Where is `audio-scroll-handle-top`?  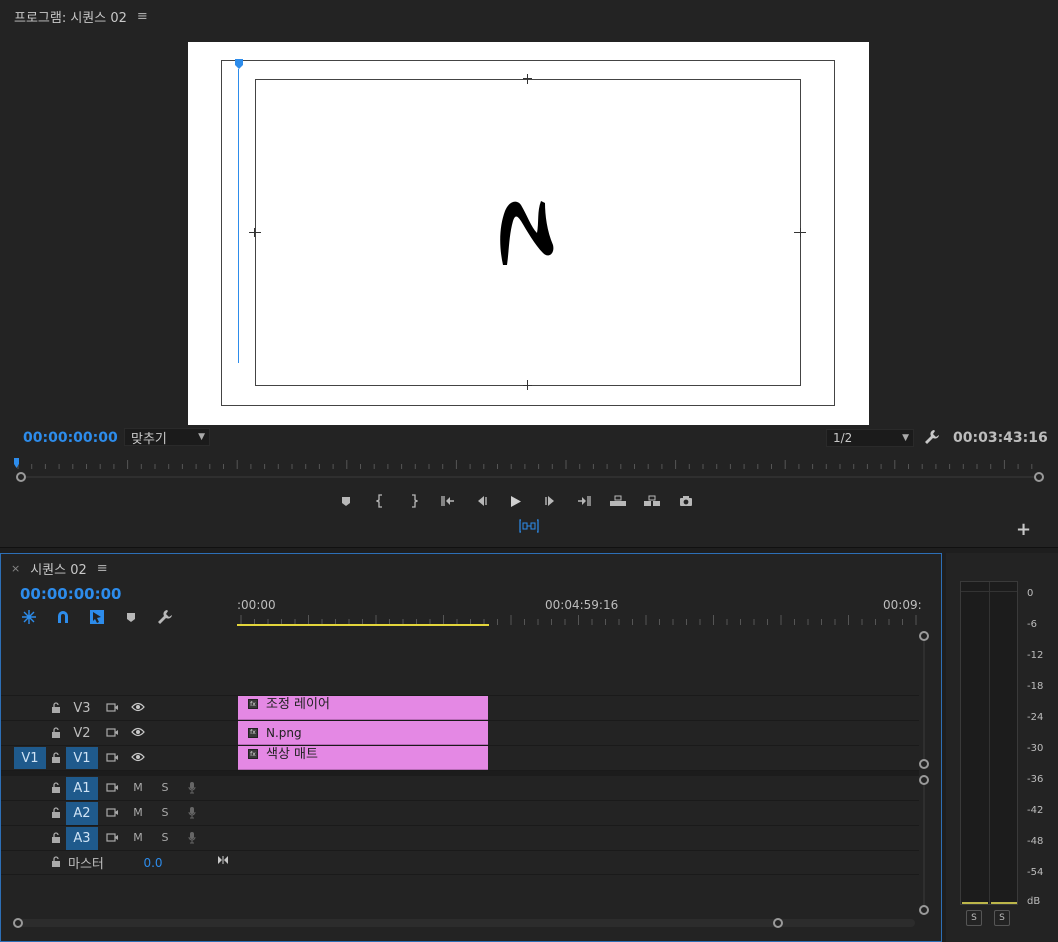
audio-scroll-handle-top is located at coordinates (924, 780).